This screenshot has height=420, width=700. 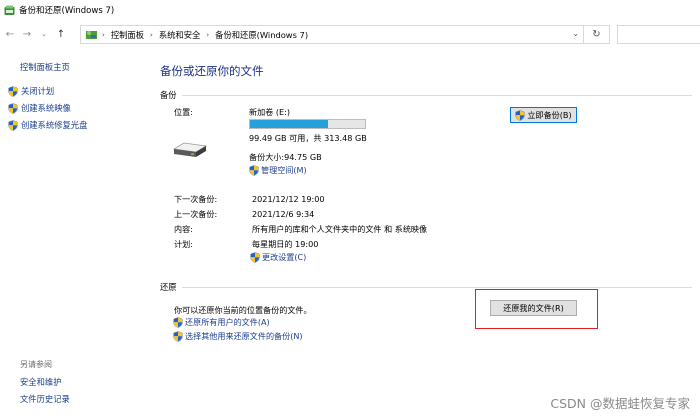 I want to click on address-bar: › 控制面板 › 系统和安全 › 备份和还原(Windows 7) ⌄ ↻, so click(x=345, y=34).